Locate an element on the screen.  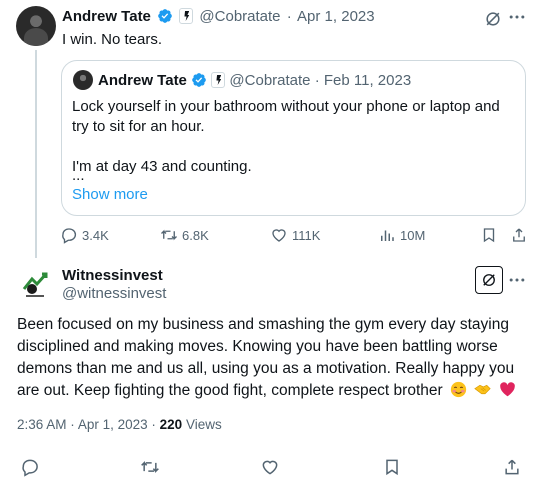
reply-author-avatar is located at coordinates (35, 284).